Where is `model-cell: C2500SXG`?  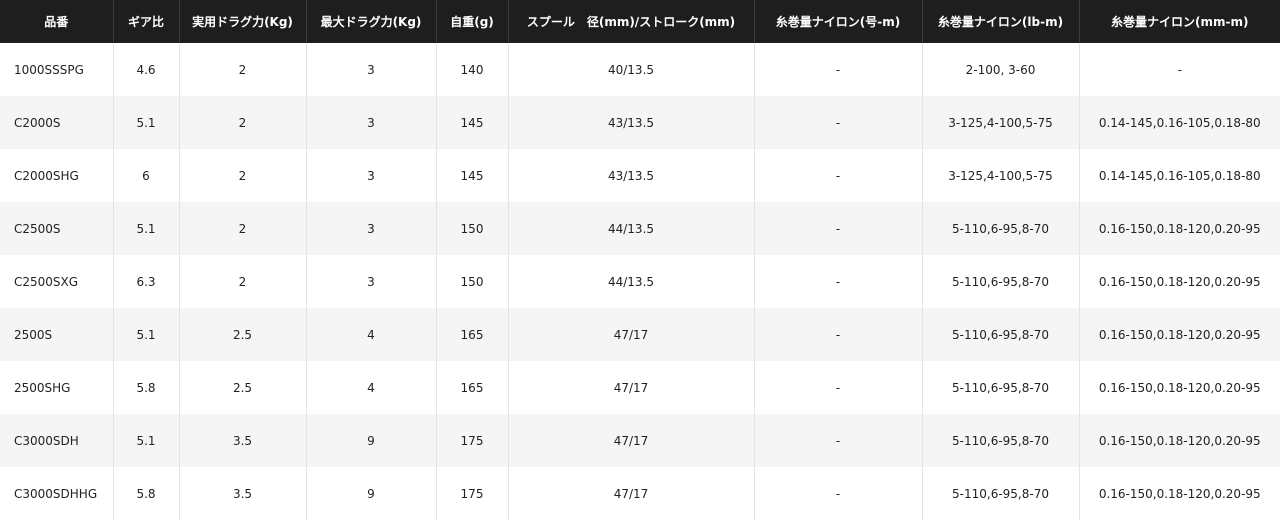
model-cell: C2500SXG is located at coordinates (57, 281).